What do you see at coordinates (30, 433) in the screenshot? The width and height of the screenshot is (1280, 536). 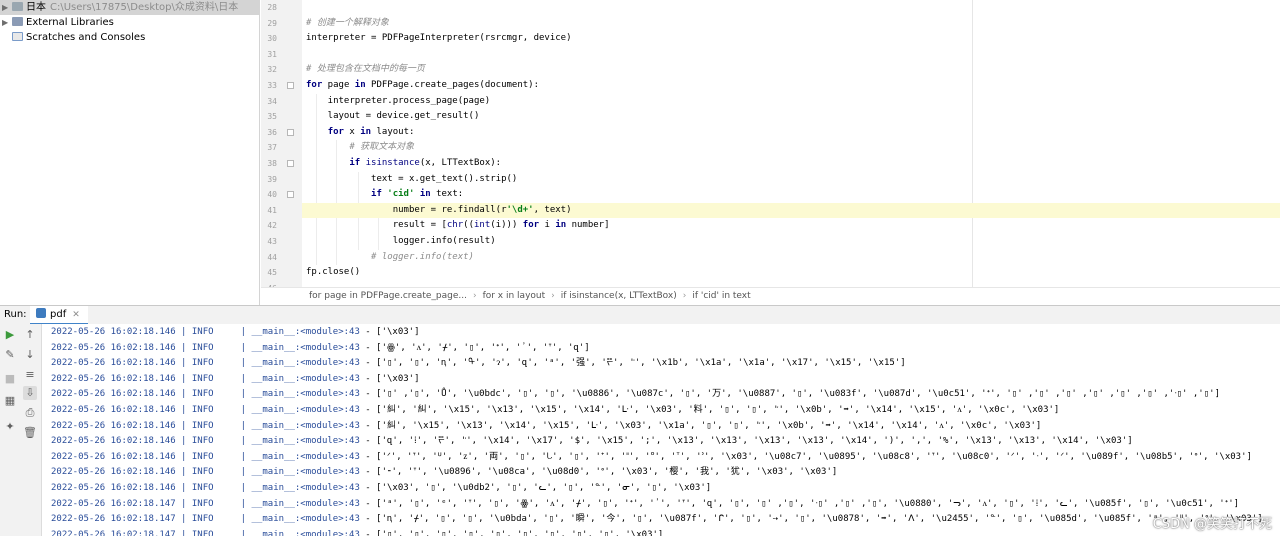 I see `trash-icon: 🗑` at bounding box center [30, 433].